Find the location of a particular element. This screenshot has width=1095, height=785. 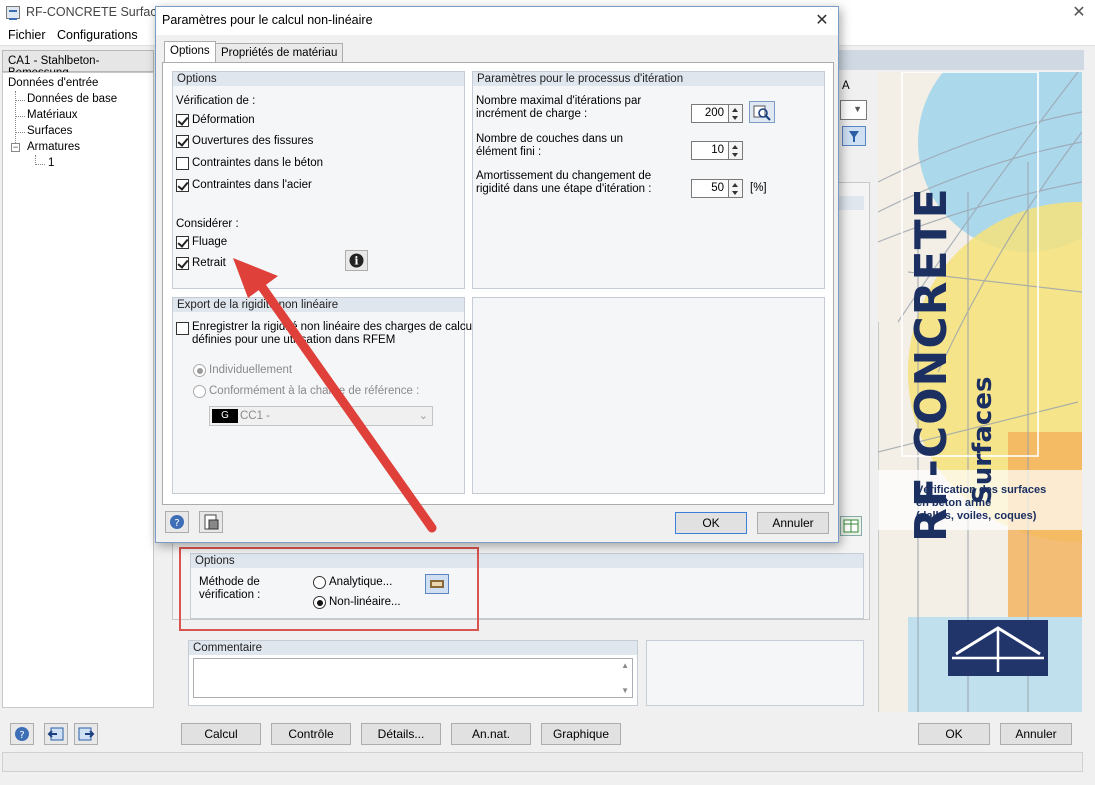

next-button is located at coordinates (86, 734).